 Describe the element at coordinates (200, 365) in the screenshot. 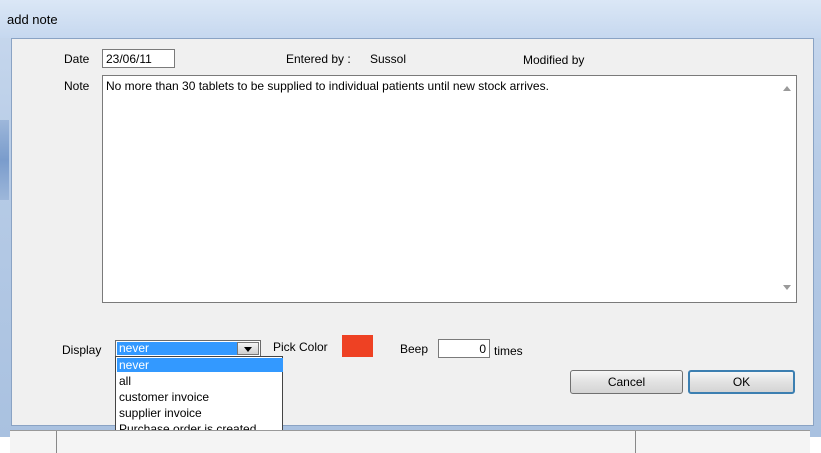

I see `dropdown-option-never: never` at that location.